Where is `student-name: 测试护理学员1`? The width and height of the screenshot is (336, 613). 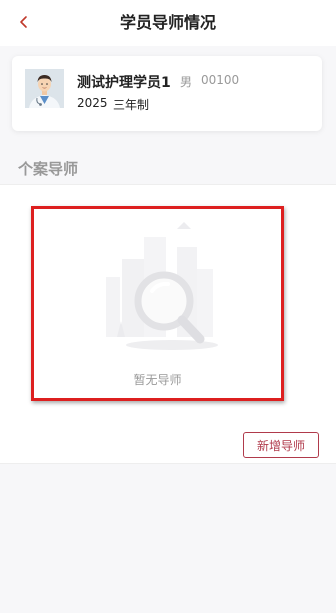
student-name: 测试护理学员1 is located at coordinates (124, 83).